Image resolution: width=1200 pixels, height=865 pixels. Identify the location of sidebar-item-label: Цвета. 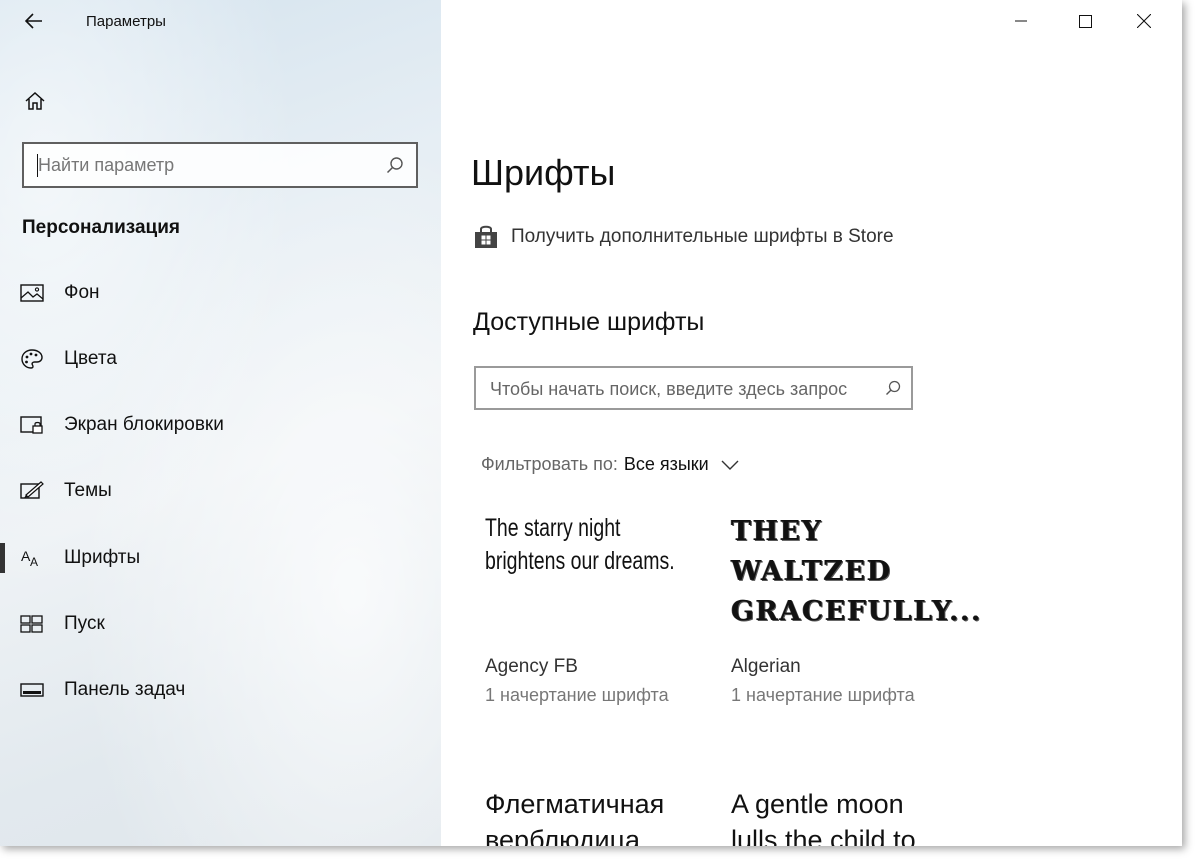
(90, 358).